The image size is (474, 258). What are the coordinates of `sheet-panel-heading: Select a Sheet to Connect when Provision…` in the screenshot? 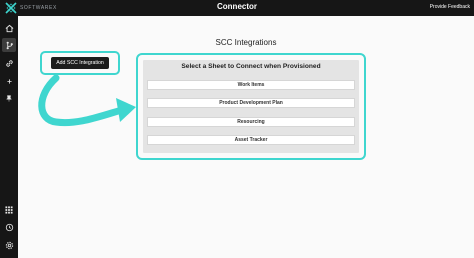 It's located at (251, 66).